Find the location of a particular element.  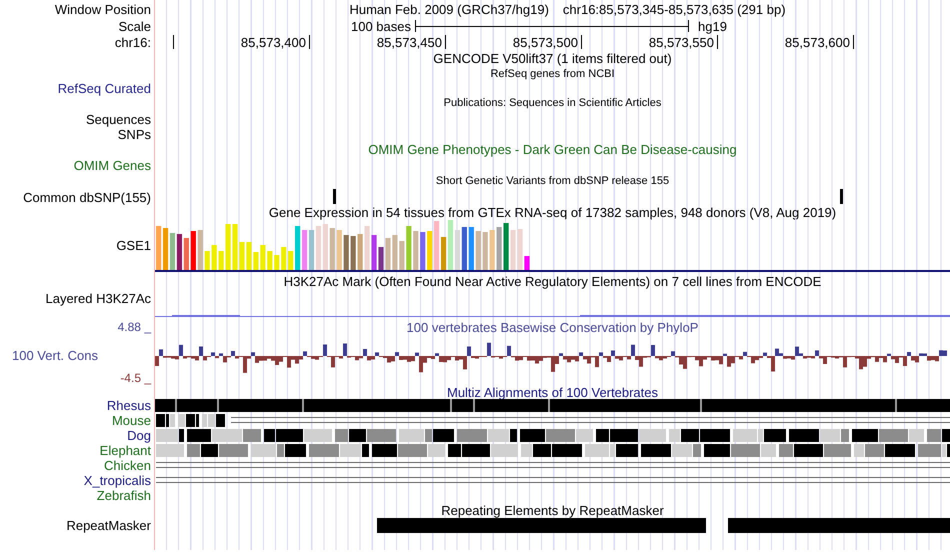

track-label: GSE1 is located at coordinates (133, 245).